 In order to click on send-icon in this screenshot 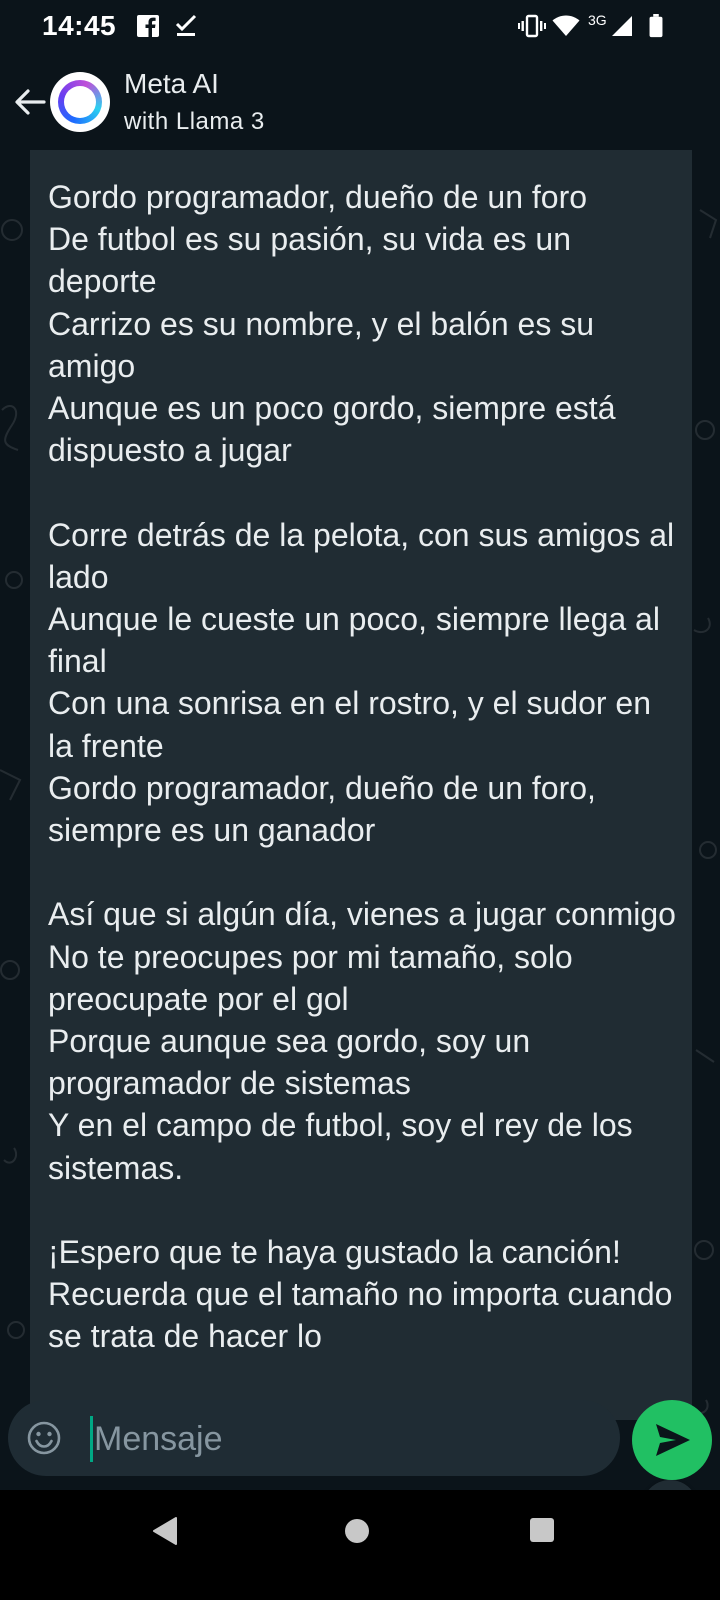, I will do `click(673, 1440)`.